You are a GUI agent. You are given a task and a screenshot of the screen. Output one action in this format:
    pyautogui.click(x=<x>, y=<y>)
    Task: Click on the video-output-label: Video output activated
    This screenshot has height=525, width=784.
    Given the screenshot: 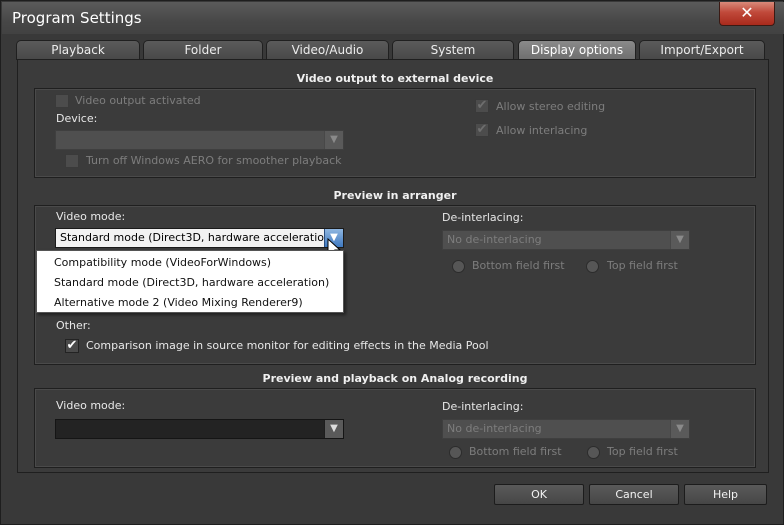 What is the action you would take?
    pyautogui.click(x=138, y=100)
    